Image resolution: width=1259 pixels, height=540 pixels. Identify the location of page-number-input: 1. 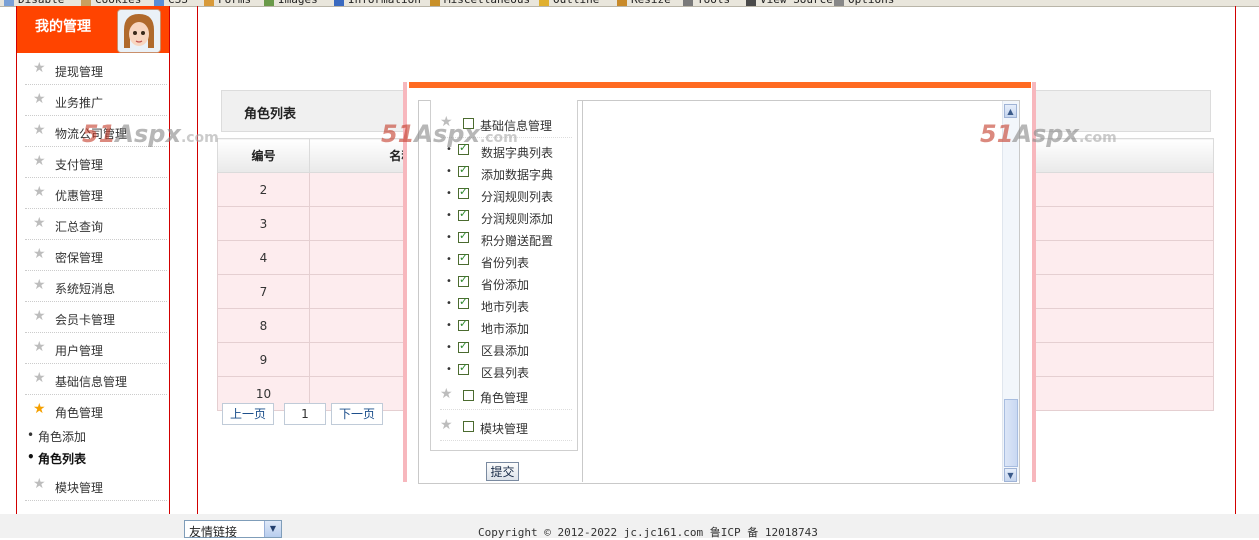
(305, 414).